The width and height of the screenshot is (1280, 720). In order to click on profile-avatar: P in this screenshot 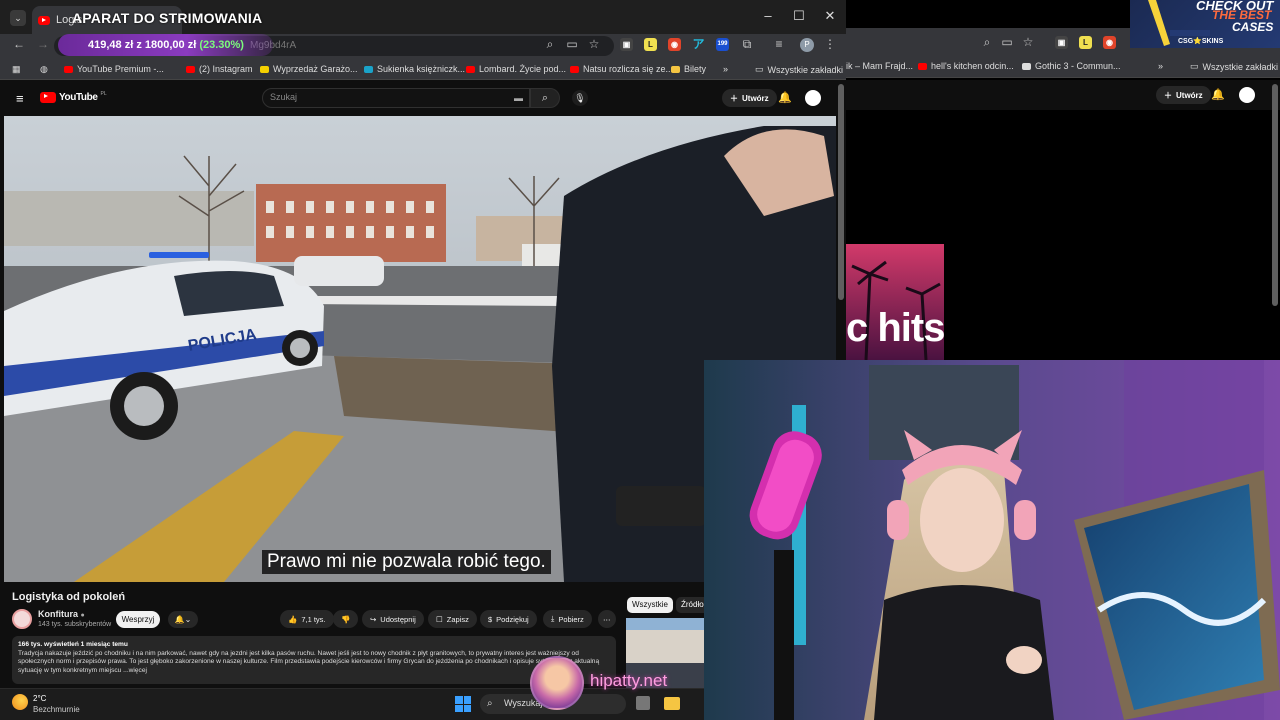, I will do `click(807, 45)`.